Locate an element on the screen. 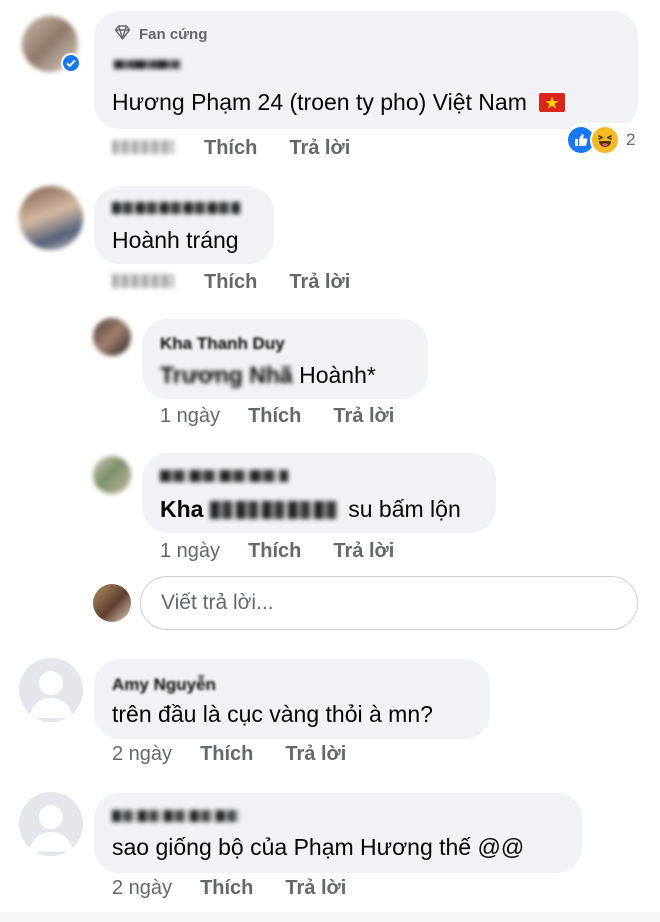  mention-tag: Trương Nhã is located at coordinates (226, 375).